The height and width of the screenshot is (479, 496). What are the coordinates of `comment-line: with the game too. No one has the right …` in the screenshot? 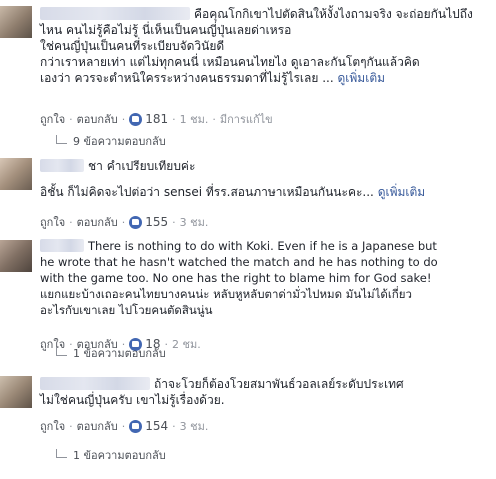 It's located at (236, 278).